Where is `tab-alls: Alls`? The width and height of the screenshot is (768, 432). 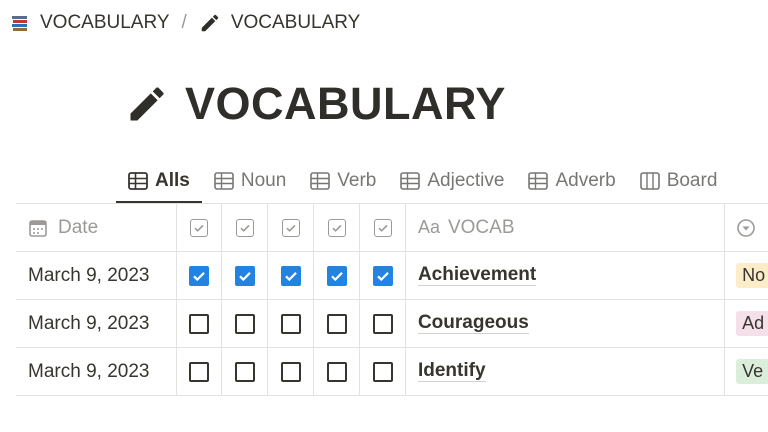
tab-alls: Alls is located at coordinates (159, 180).